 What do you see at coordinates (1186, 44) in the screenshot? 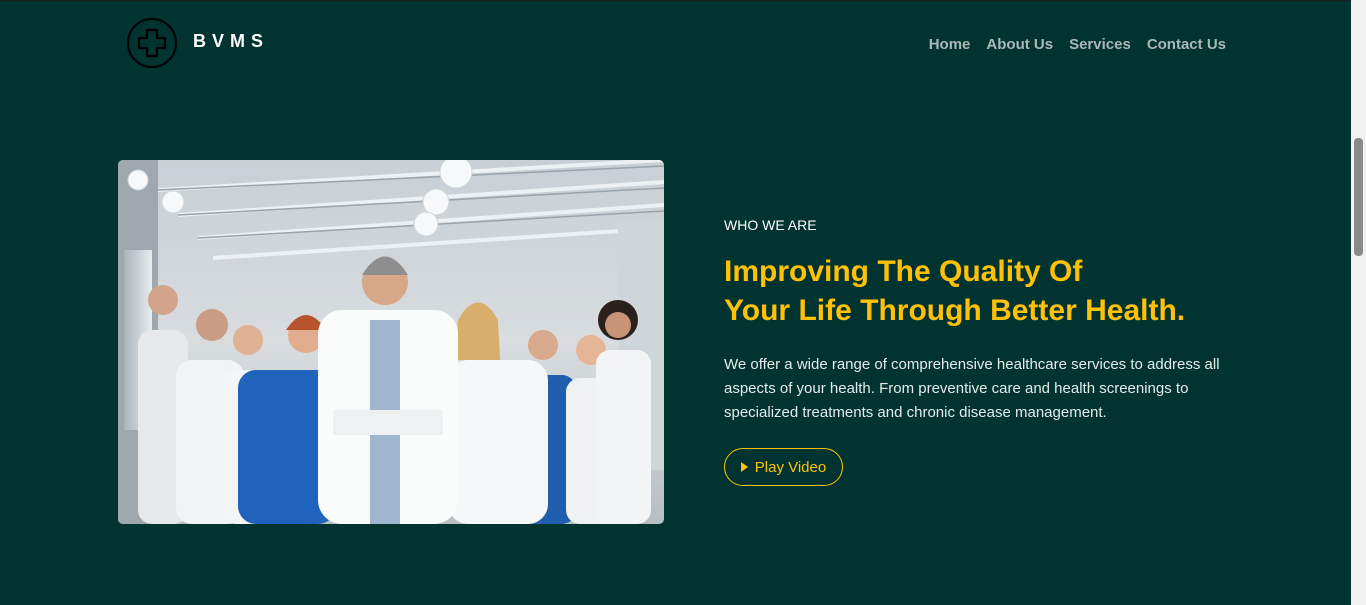
I see `nav-contact-us: Contact Us` at bounding box center [1186, 44].